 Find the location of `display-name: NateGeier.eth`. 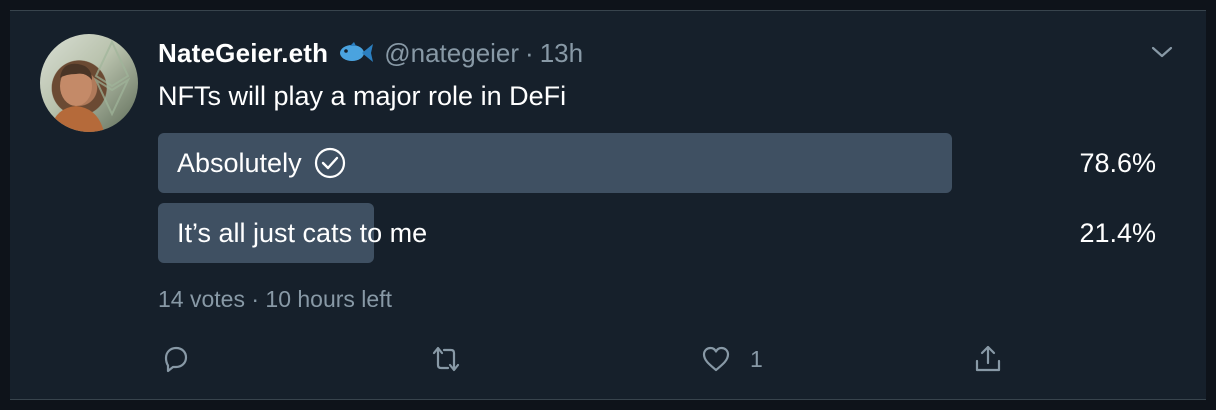

display-name: NateGeier.eth is located at coordinates (243, 53).